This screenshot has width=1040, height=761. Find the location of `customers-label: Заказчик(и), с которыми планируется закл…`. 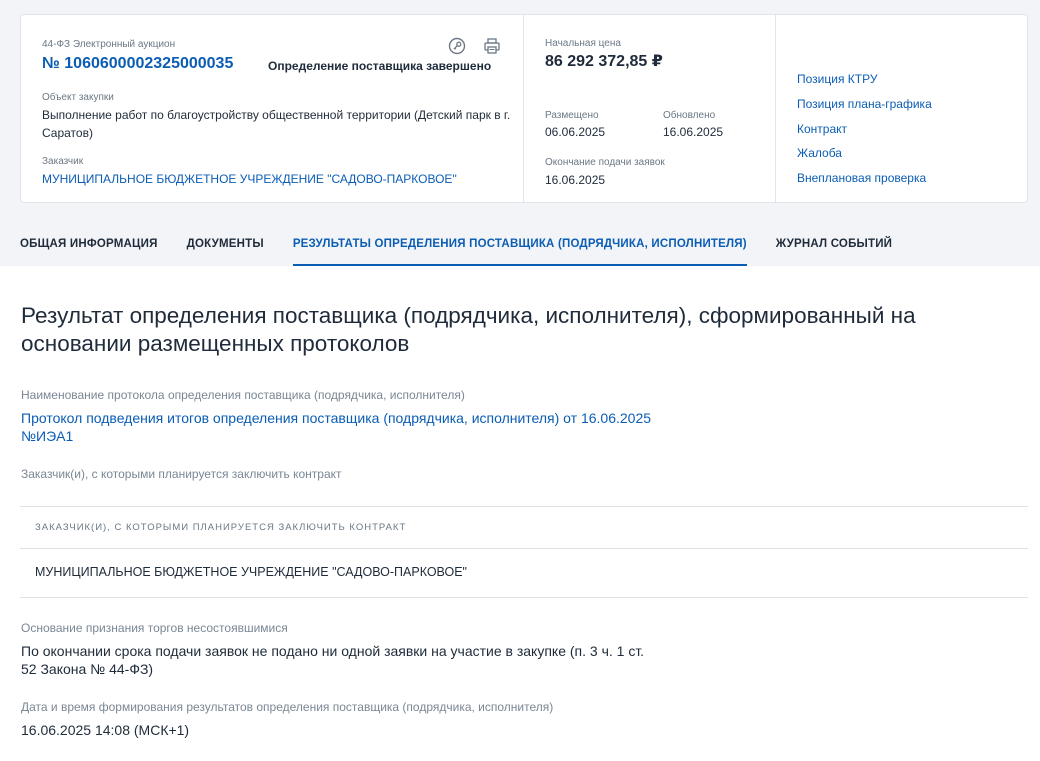

customers-label: Заказчик(и), с которыми планируется закл… is located at coordinates (181, 474).